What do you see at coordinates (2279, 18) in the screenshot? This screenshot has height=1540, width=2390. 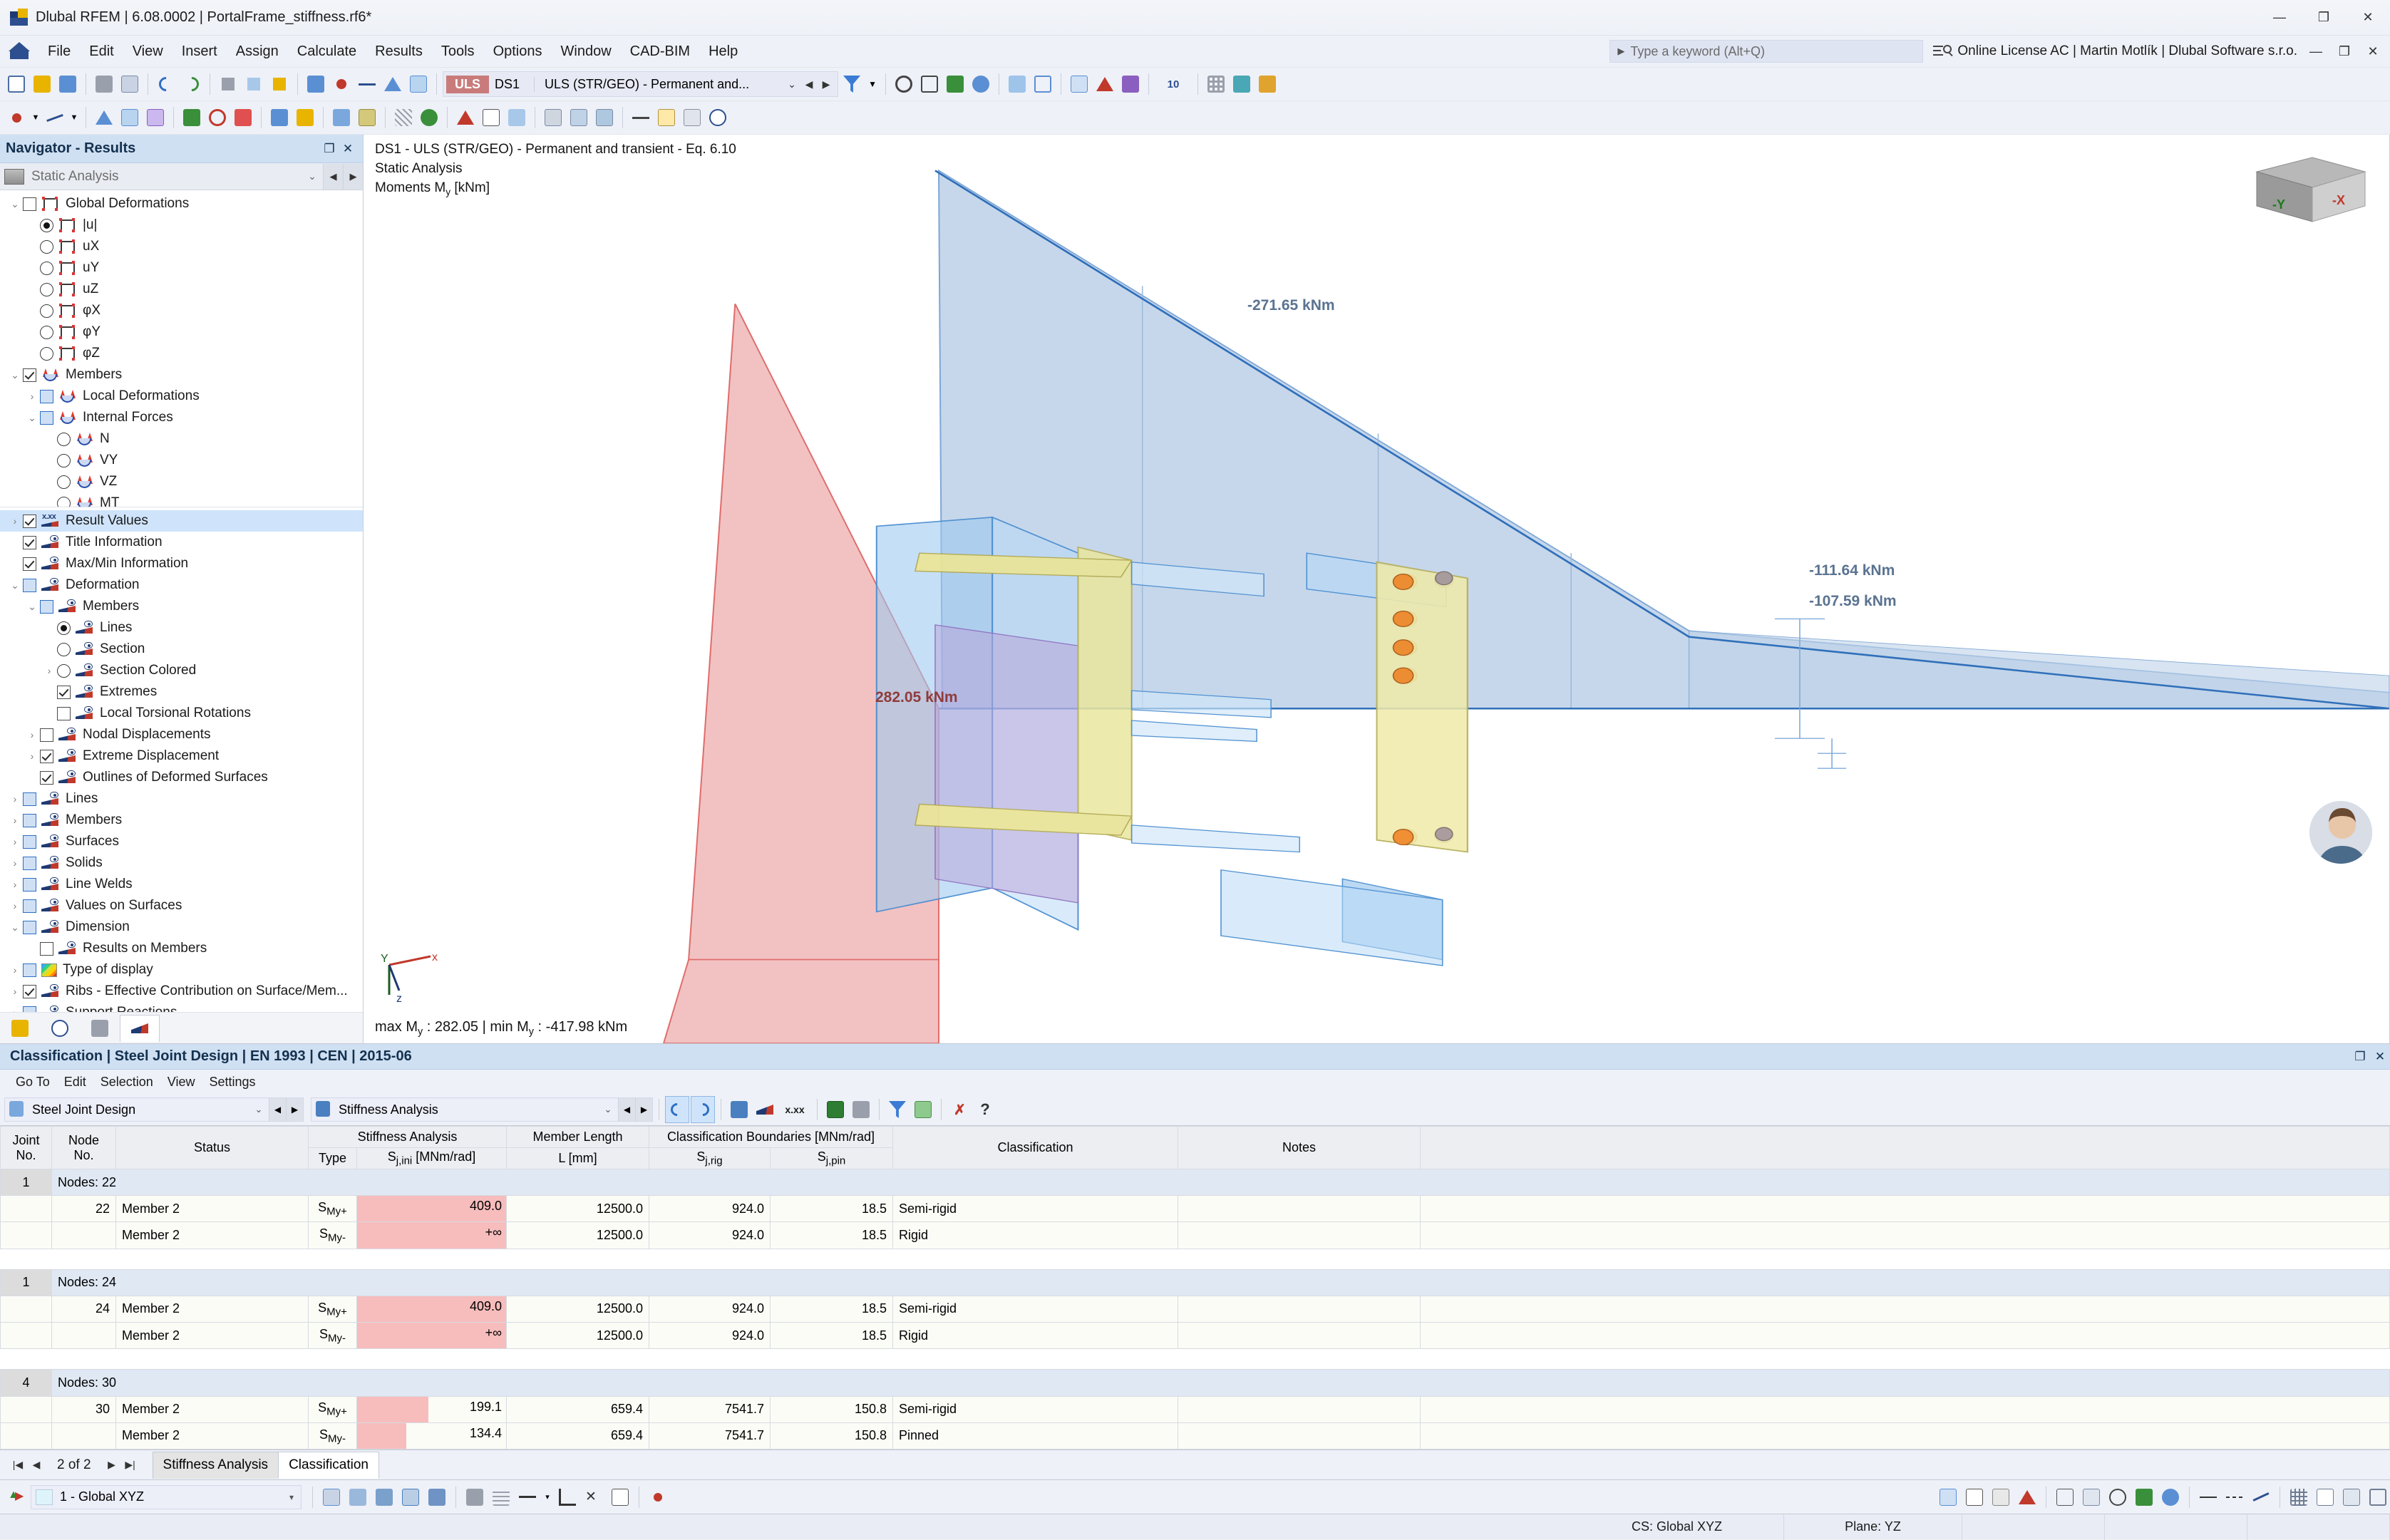 I see `window-minimize-button: —` at bounding box center [2279, 18].